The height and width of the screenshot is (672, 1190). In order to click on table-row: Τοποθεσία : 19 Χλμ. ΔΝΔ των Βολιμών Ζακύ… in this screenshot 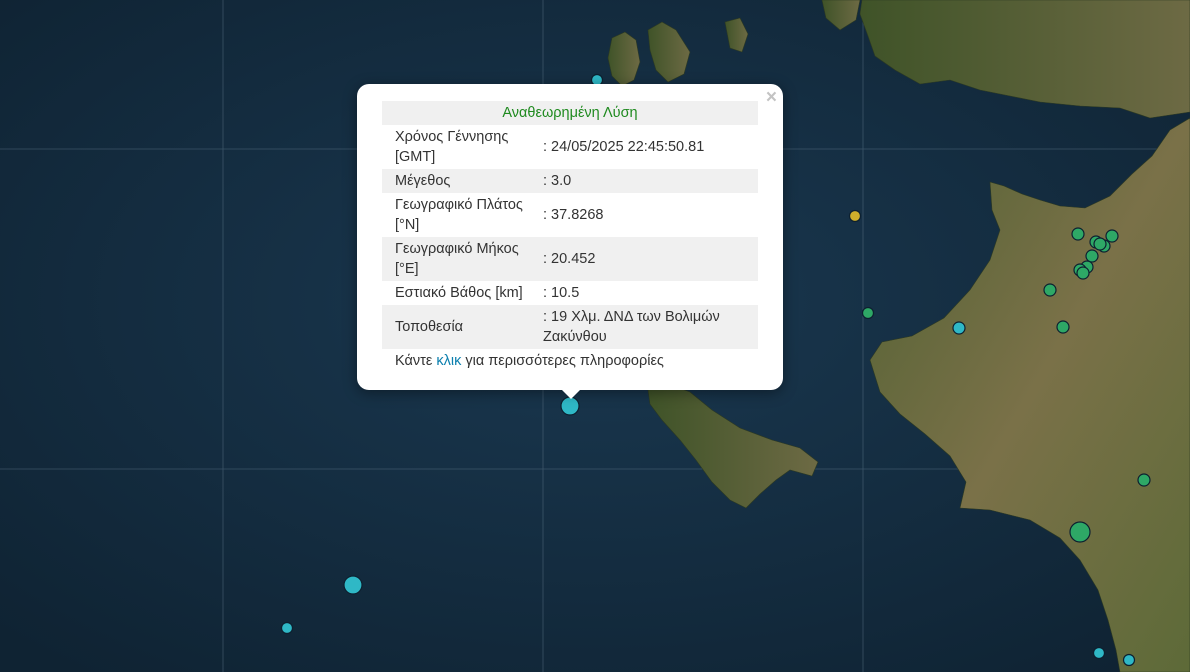, I will do `click(570, 327)`.